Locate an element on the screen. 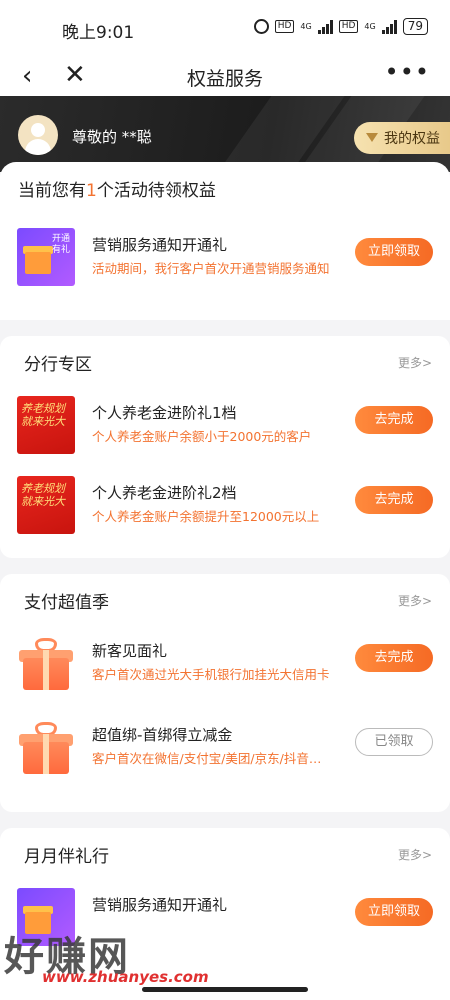  list-item: 新客见面礼 客户首次通过光大手机银行加挂光大信用卡 去完成 is located at coordinates (225, 664).